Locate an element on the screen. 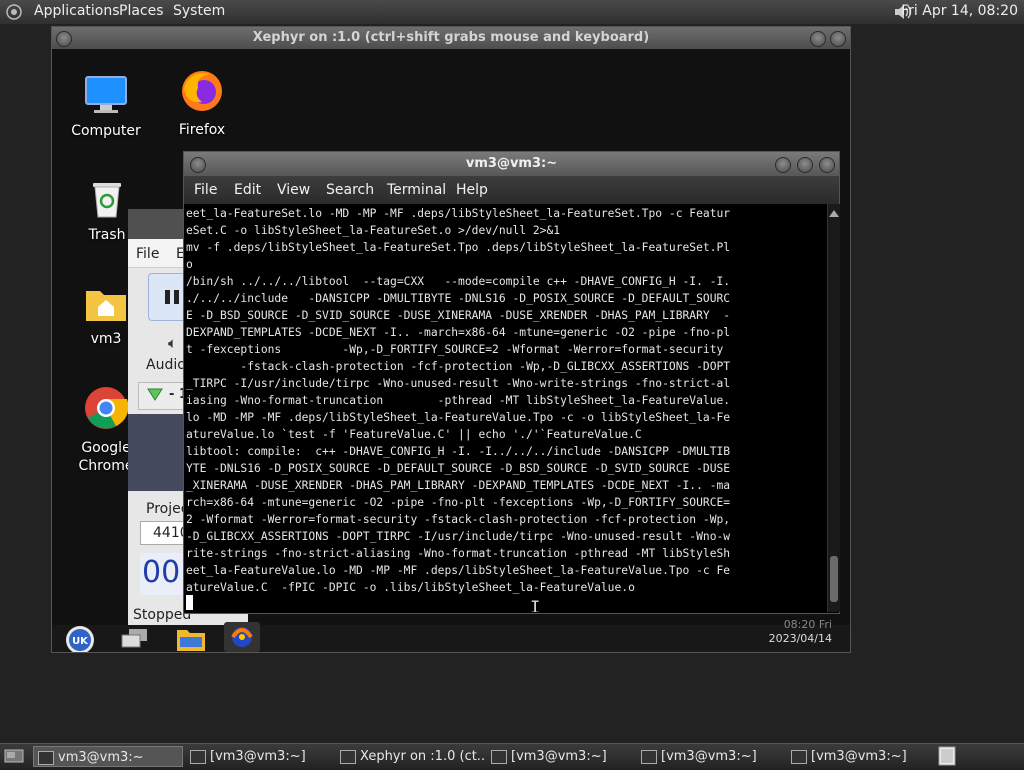 The image size is (1024, 770). monitor-icon is located at coordinates (106, 94).